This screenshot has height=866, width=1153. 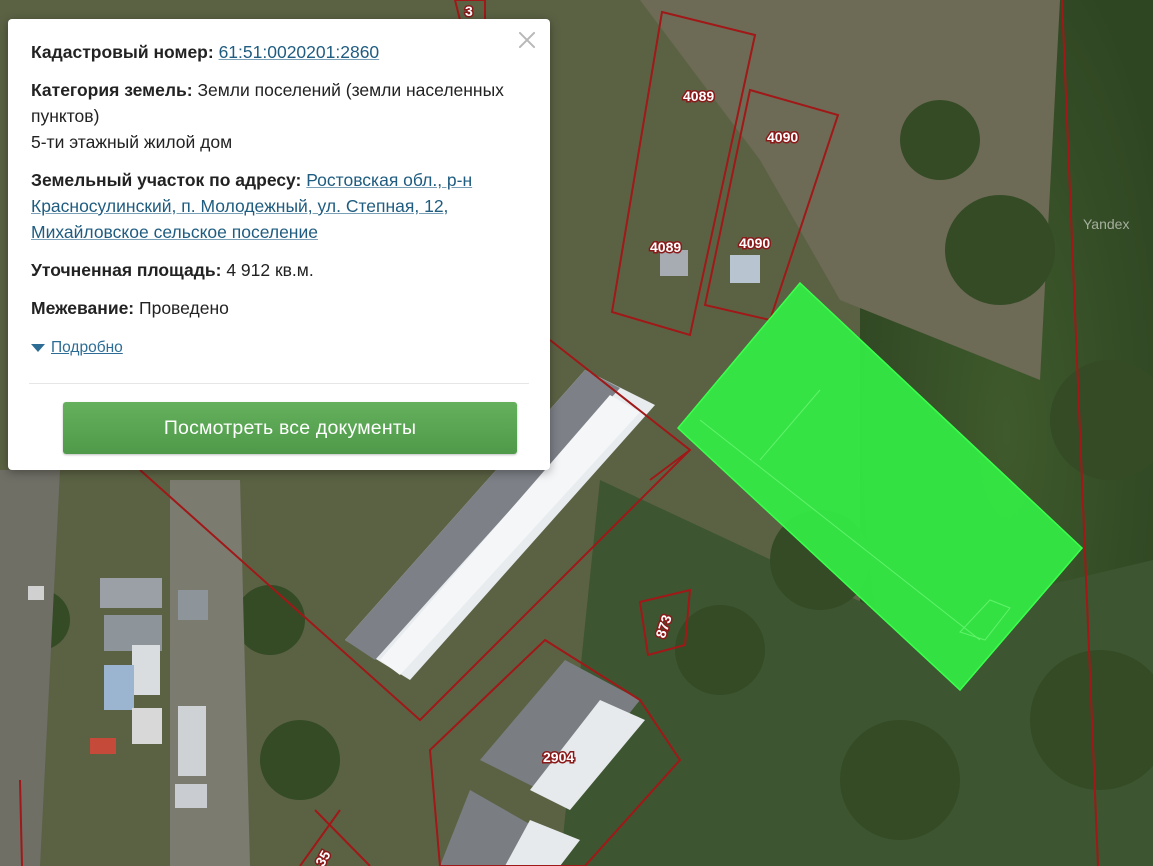 I want to click on close-icon, so click(x=527, y=40).